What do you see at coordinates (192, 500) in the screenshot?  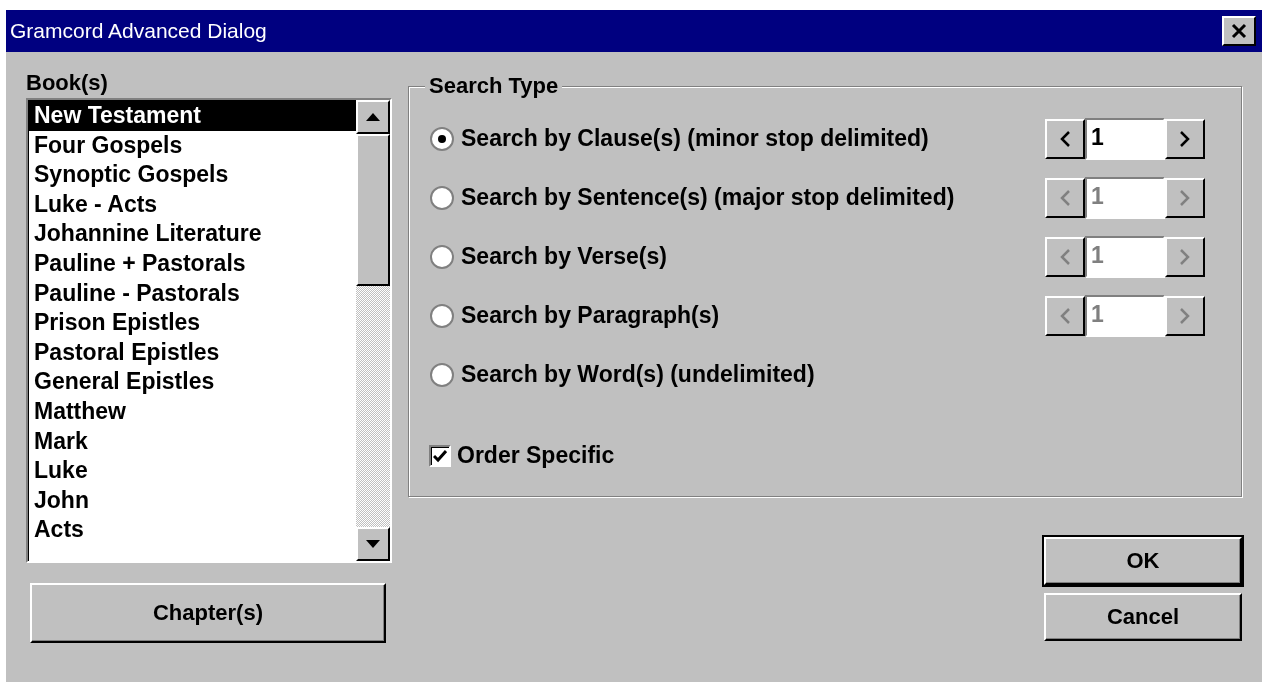 I see `list-item: John` at bounding box center [192, 500].